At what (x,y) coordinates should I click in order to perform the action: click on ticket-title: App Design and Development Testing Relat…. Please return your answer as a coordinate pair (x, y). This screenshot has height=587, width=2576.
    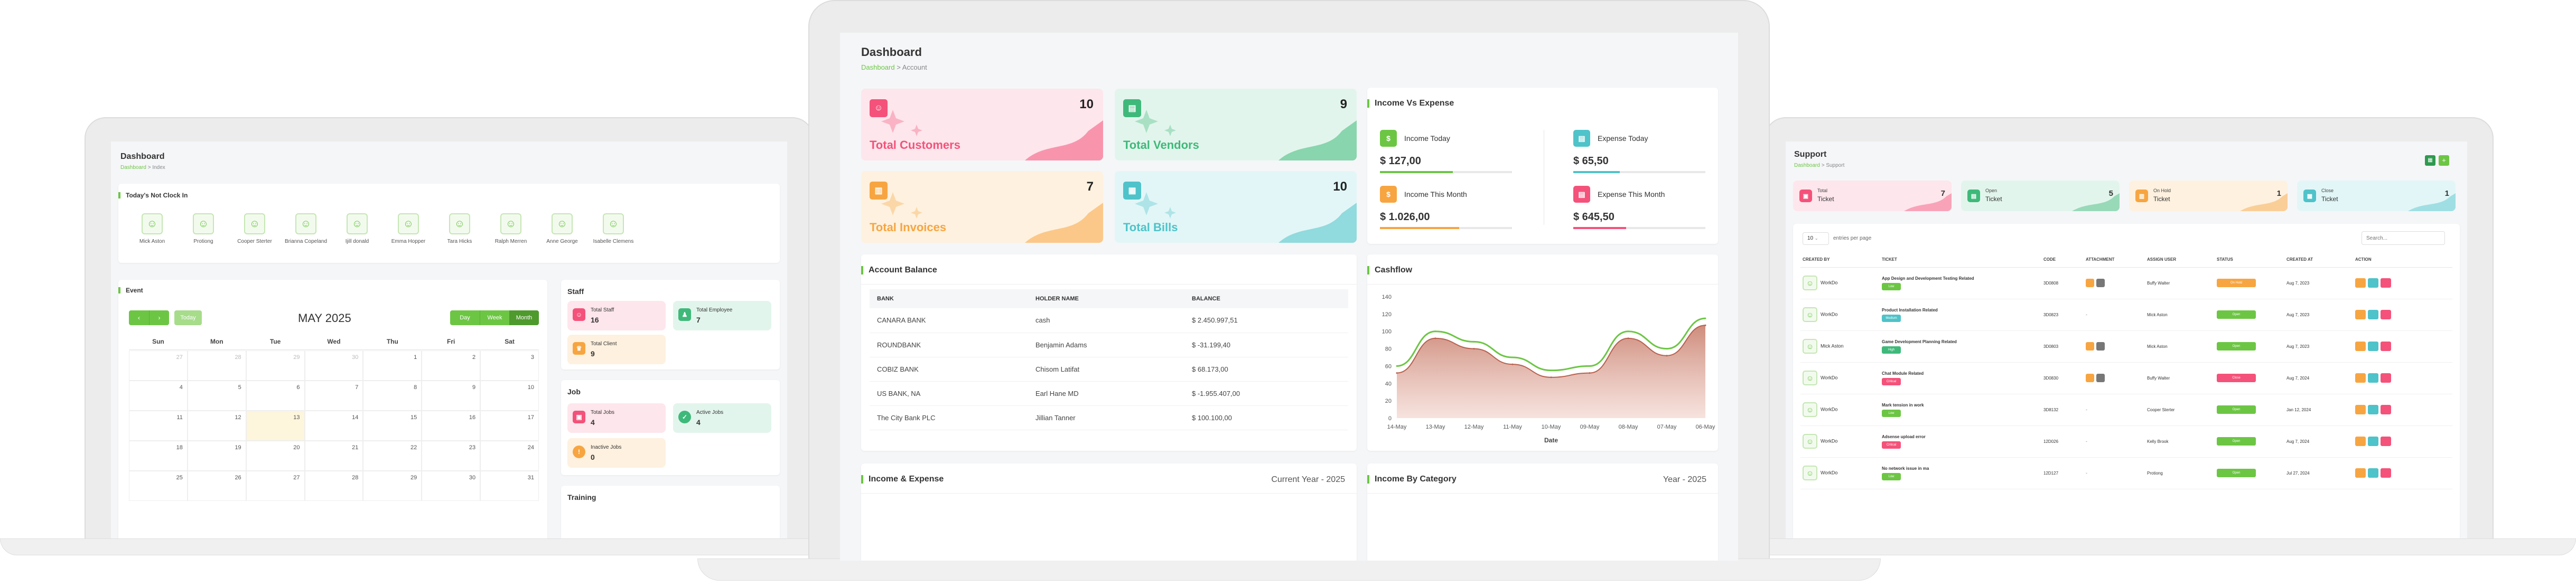
    Looking at the image, I should click on (1961, 279).